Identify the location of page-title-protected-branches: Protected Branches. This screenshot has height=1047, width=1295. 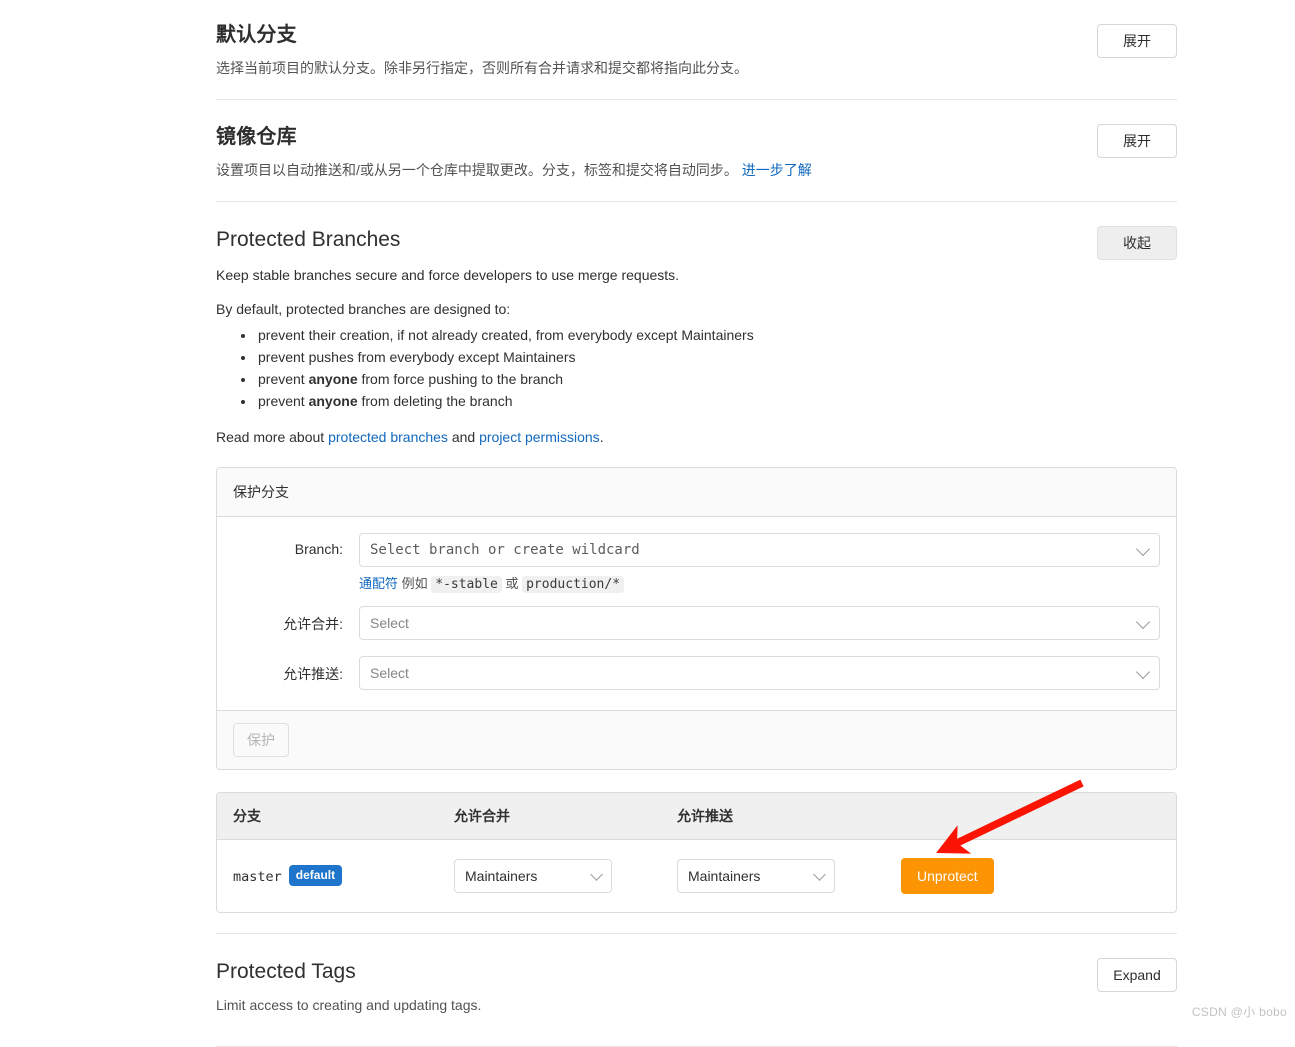
(308, 239).